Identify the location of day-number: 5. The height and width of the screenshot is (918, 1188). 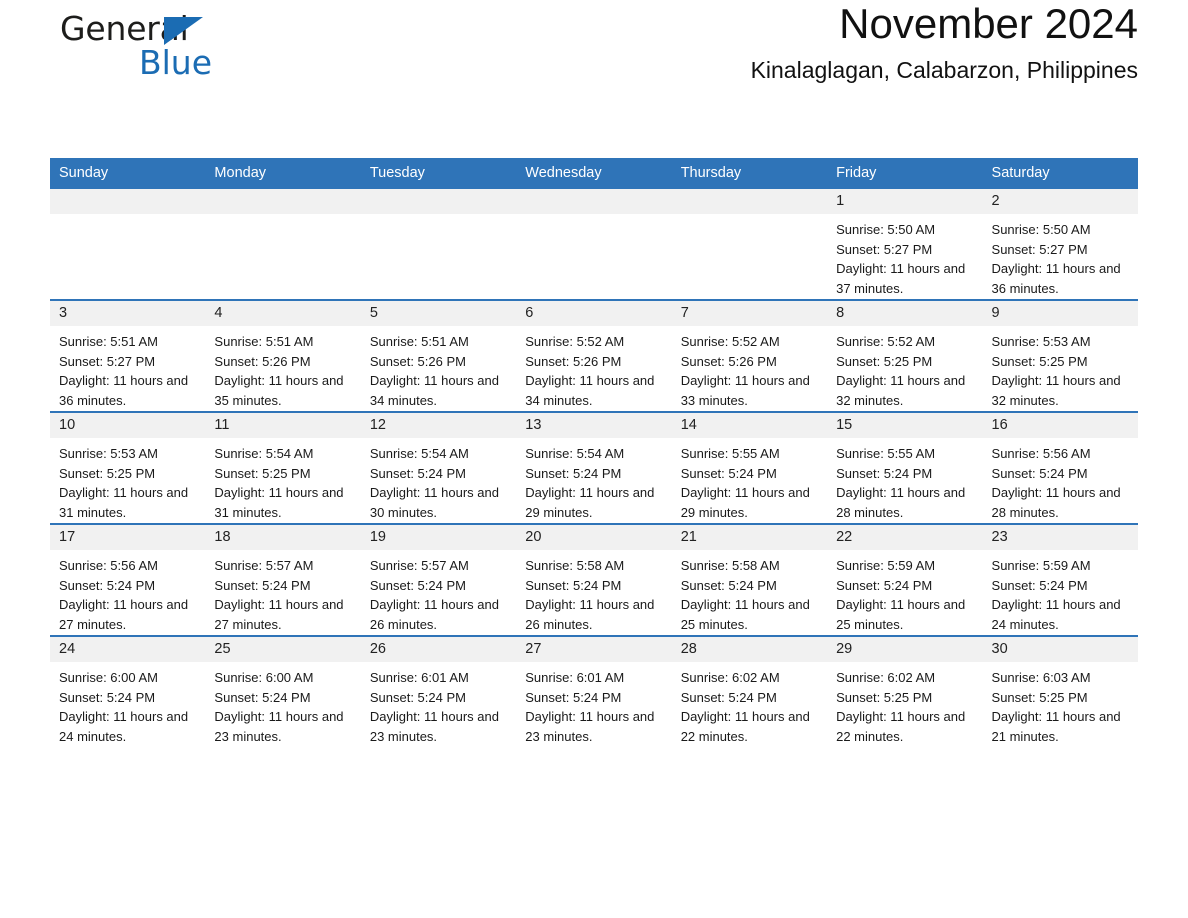
(438, 313).